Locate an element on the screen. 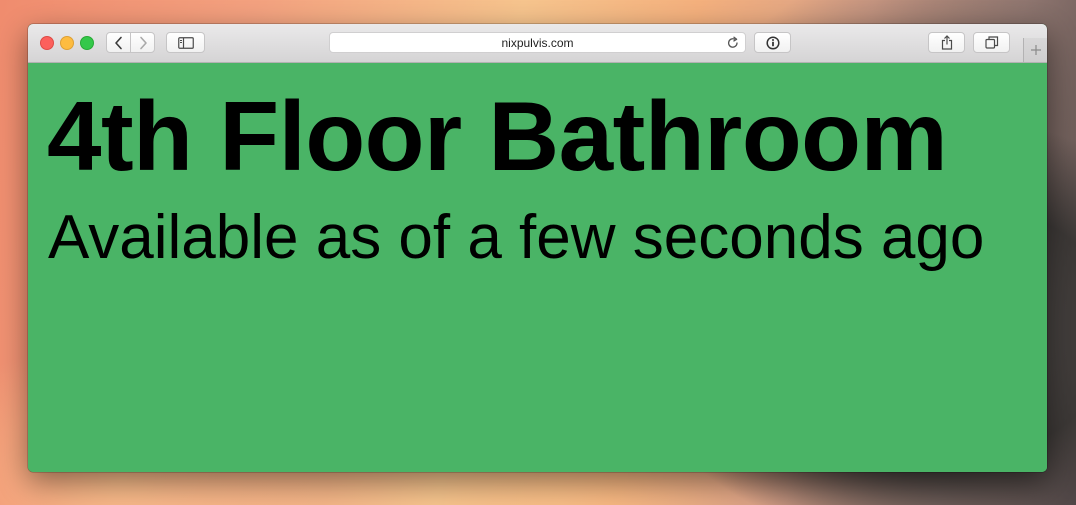  browser-toolbar: nixpulvis.com is located at coordinates (537, 43).